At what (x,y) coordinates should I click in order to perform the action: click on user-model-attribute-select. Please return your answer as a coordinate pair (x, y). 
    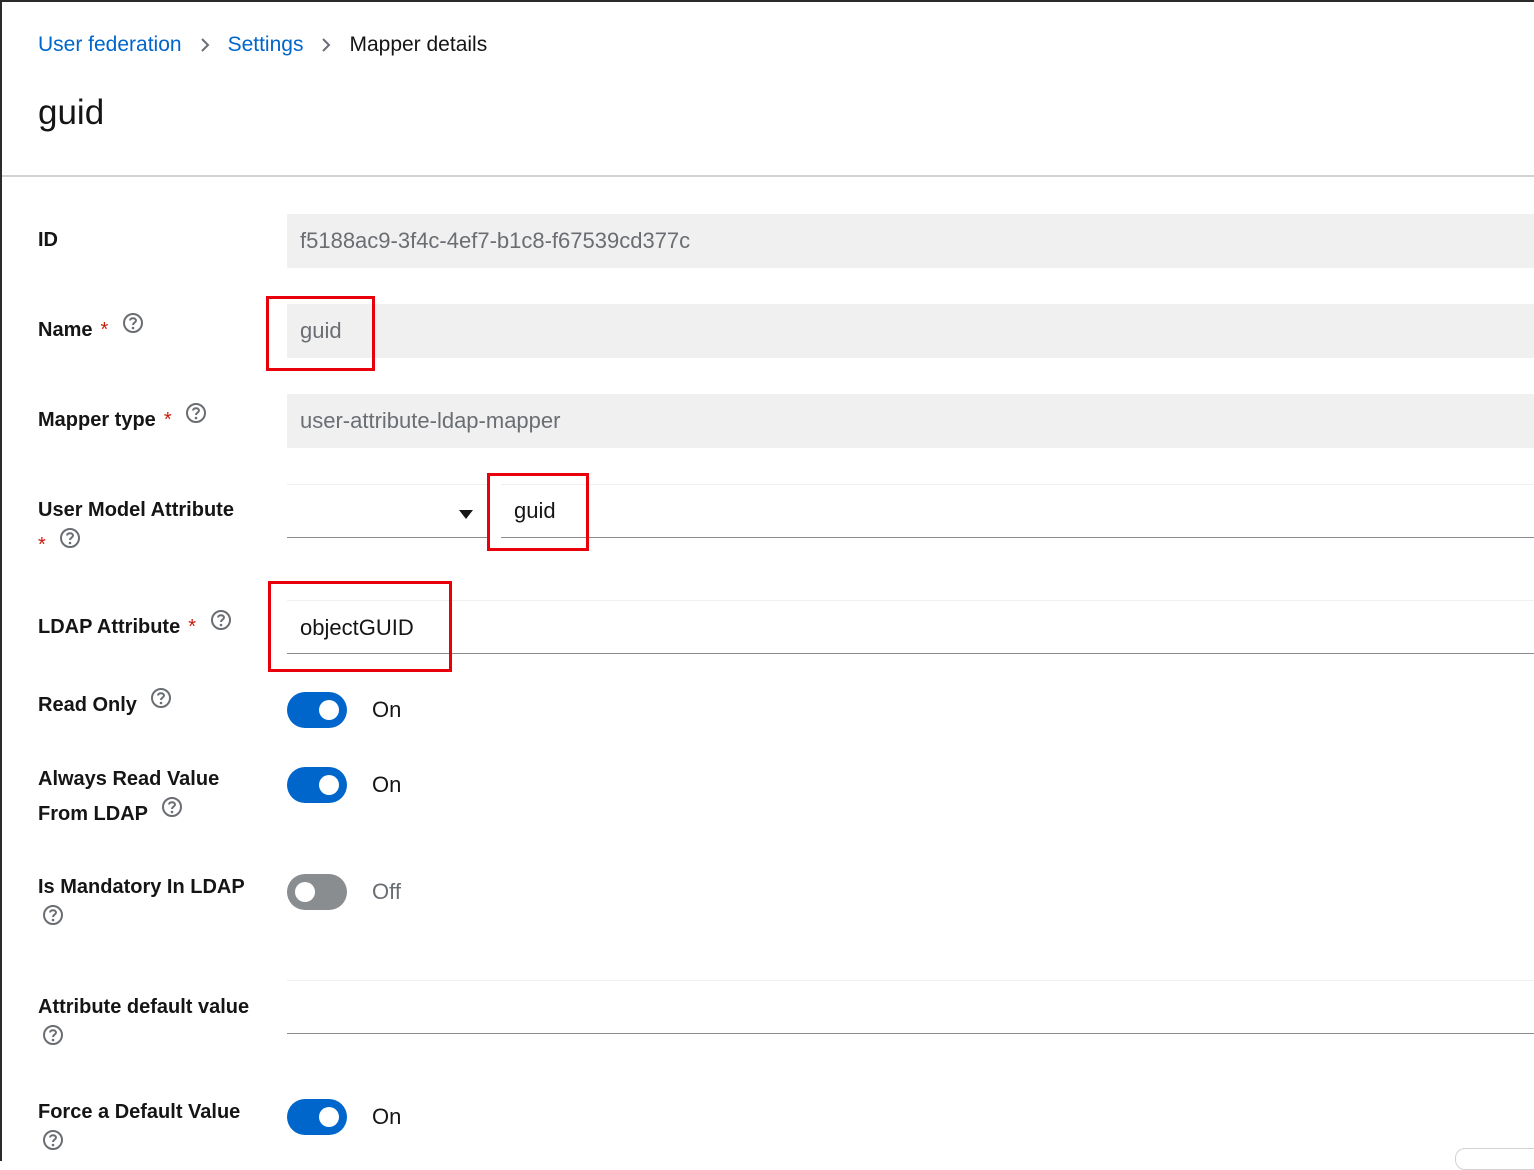
    Looking at the image, I should click on (387, 511).